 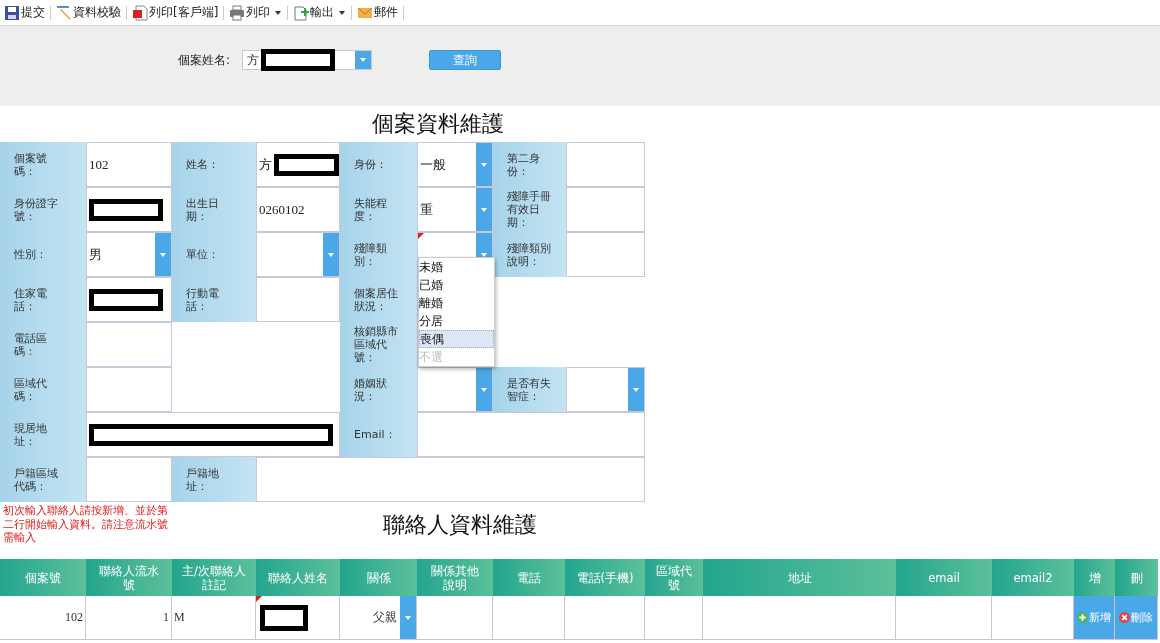 What do you see at coordinates (85, 524) in the screenshot?
I see `instruction-text: 初次輸入聯絡人請按新增、並於第二行開始輸入資料。請注意流水號需輸入` at bounding box center [85, 524].